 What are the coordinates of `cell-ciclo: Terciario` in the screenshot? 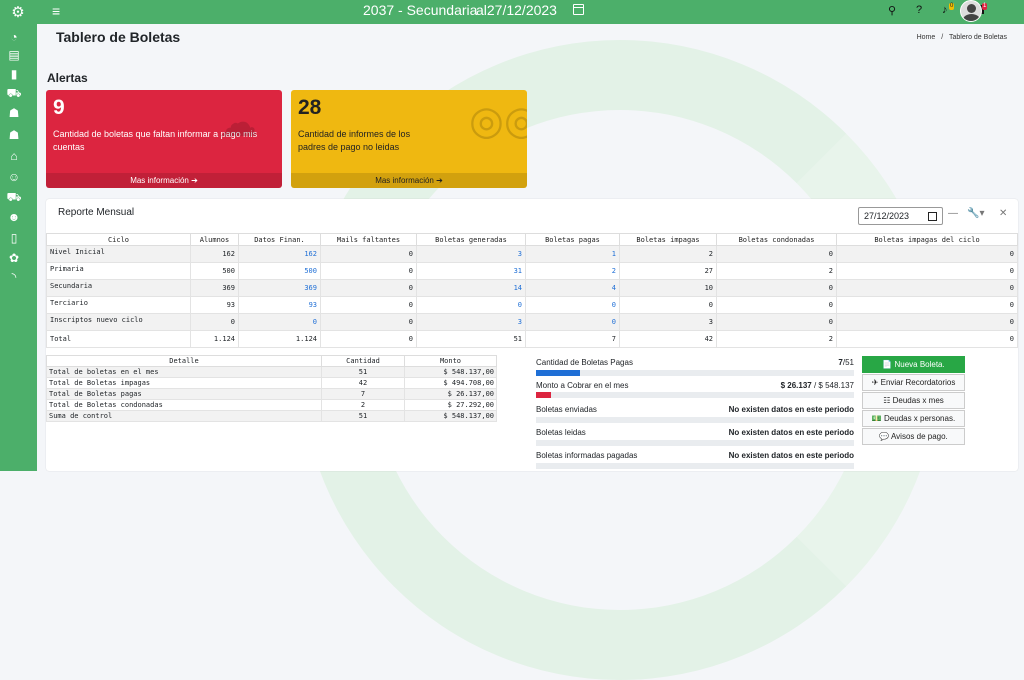 It's located at (118, 305).